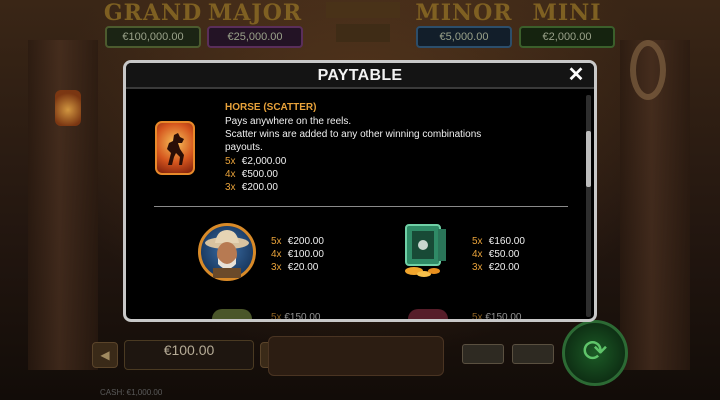 The image size is (720, 400). Describe the element at coordinates (464, 13) in the screenshot. I see `jackpot-minor-title: MINOR` at that location.